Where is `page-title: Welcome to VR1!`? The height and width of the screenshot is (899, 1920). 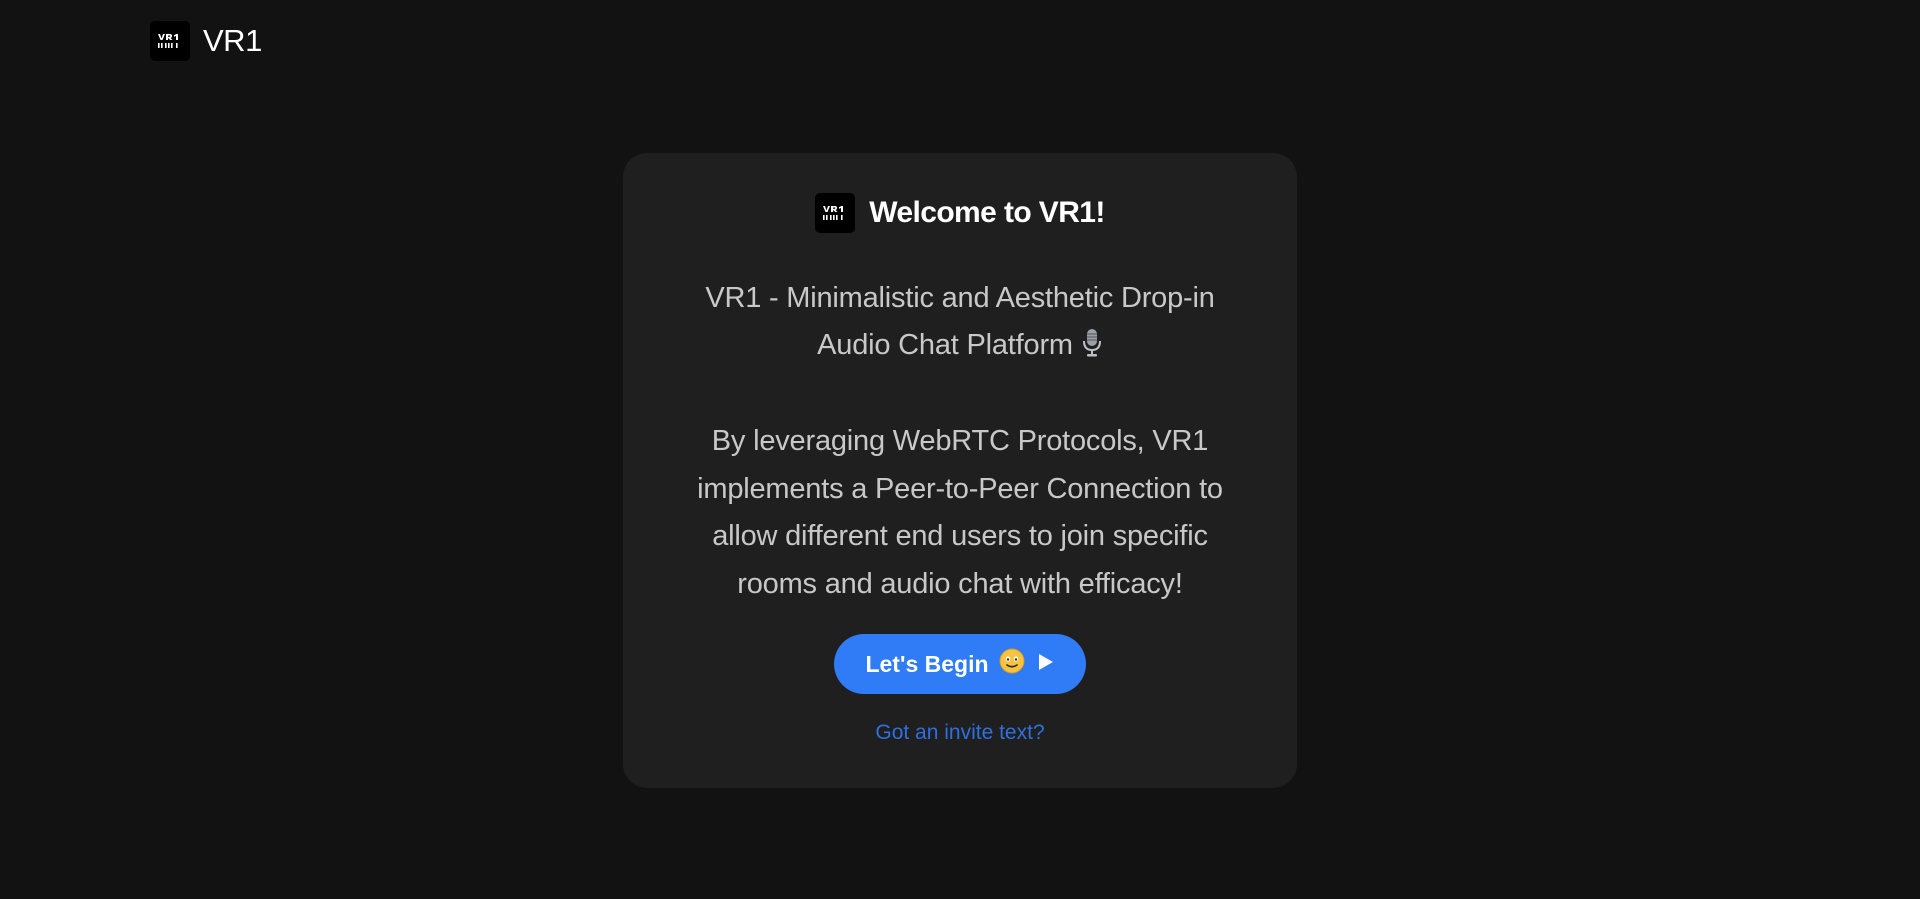
page-title: Welcome to VR1! is located at coordinates (987, 212).